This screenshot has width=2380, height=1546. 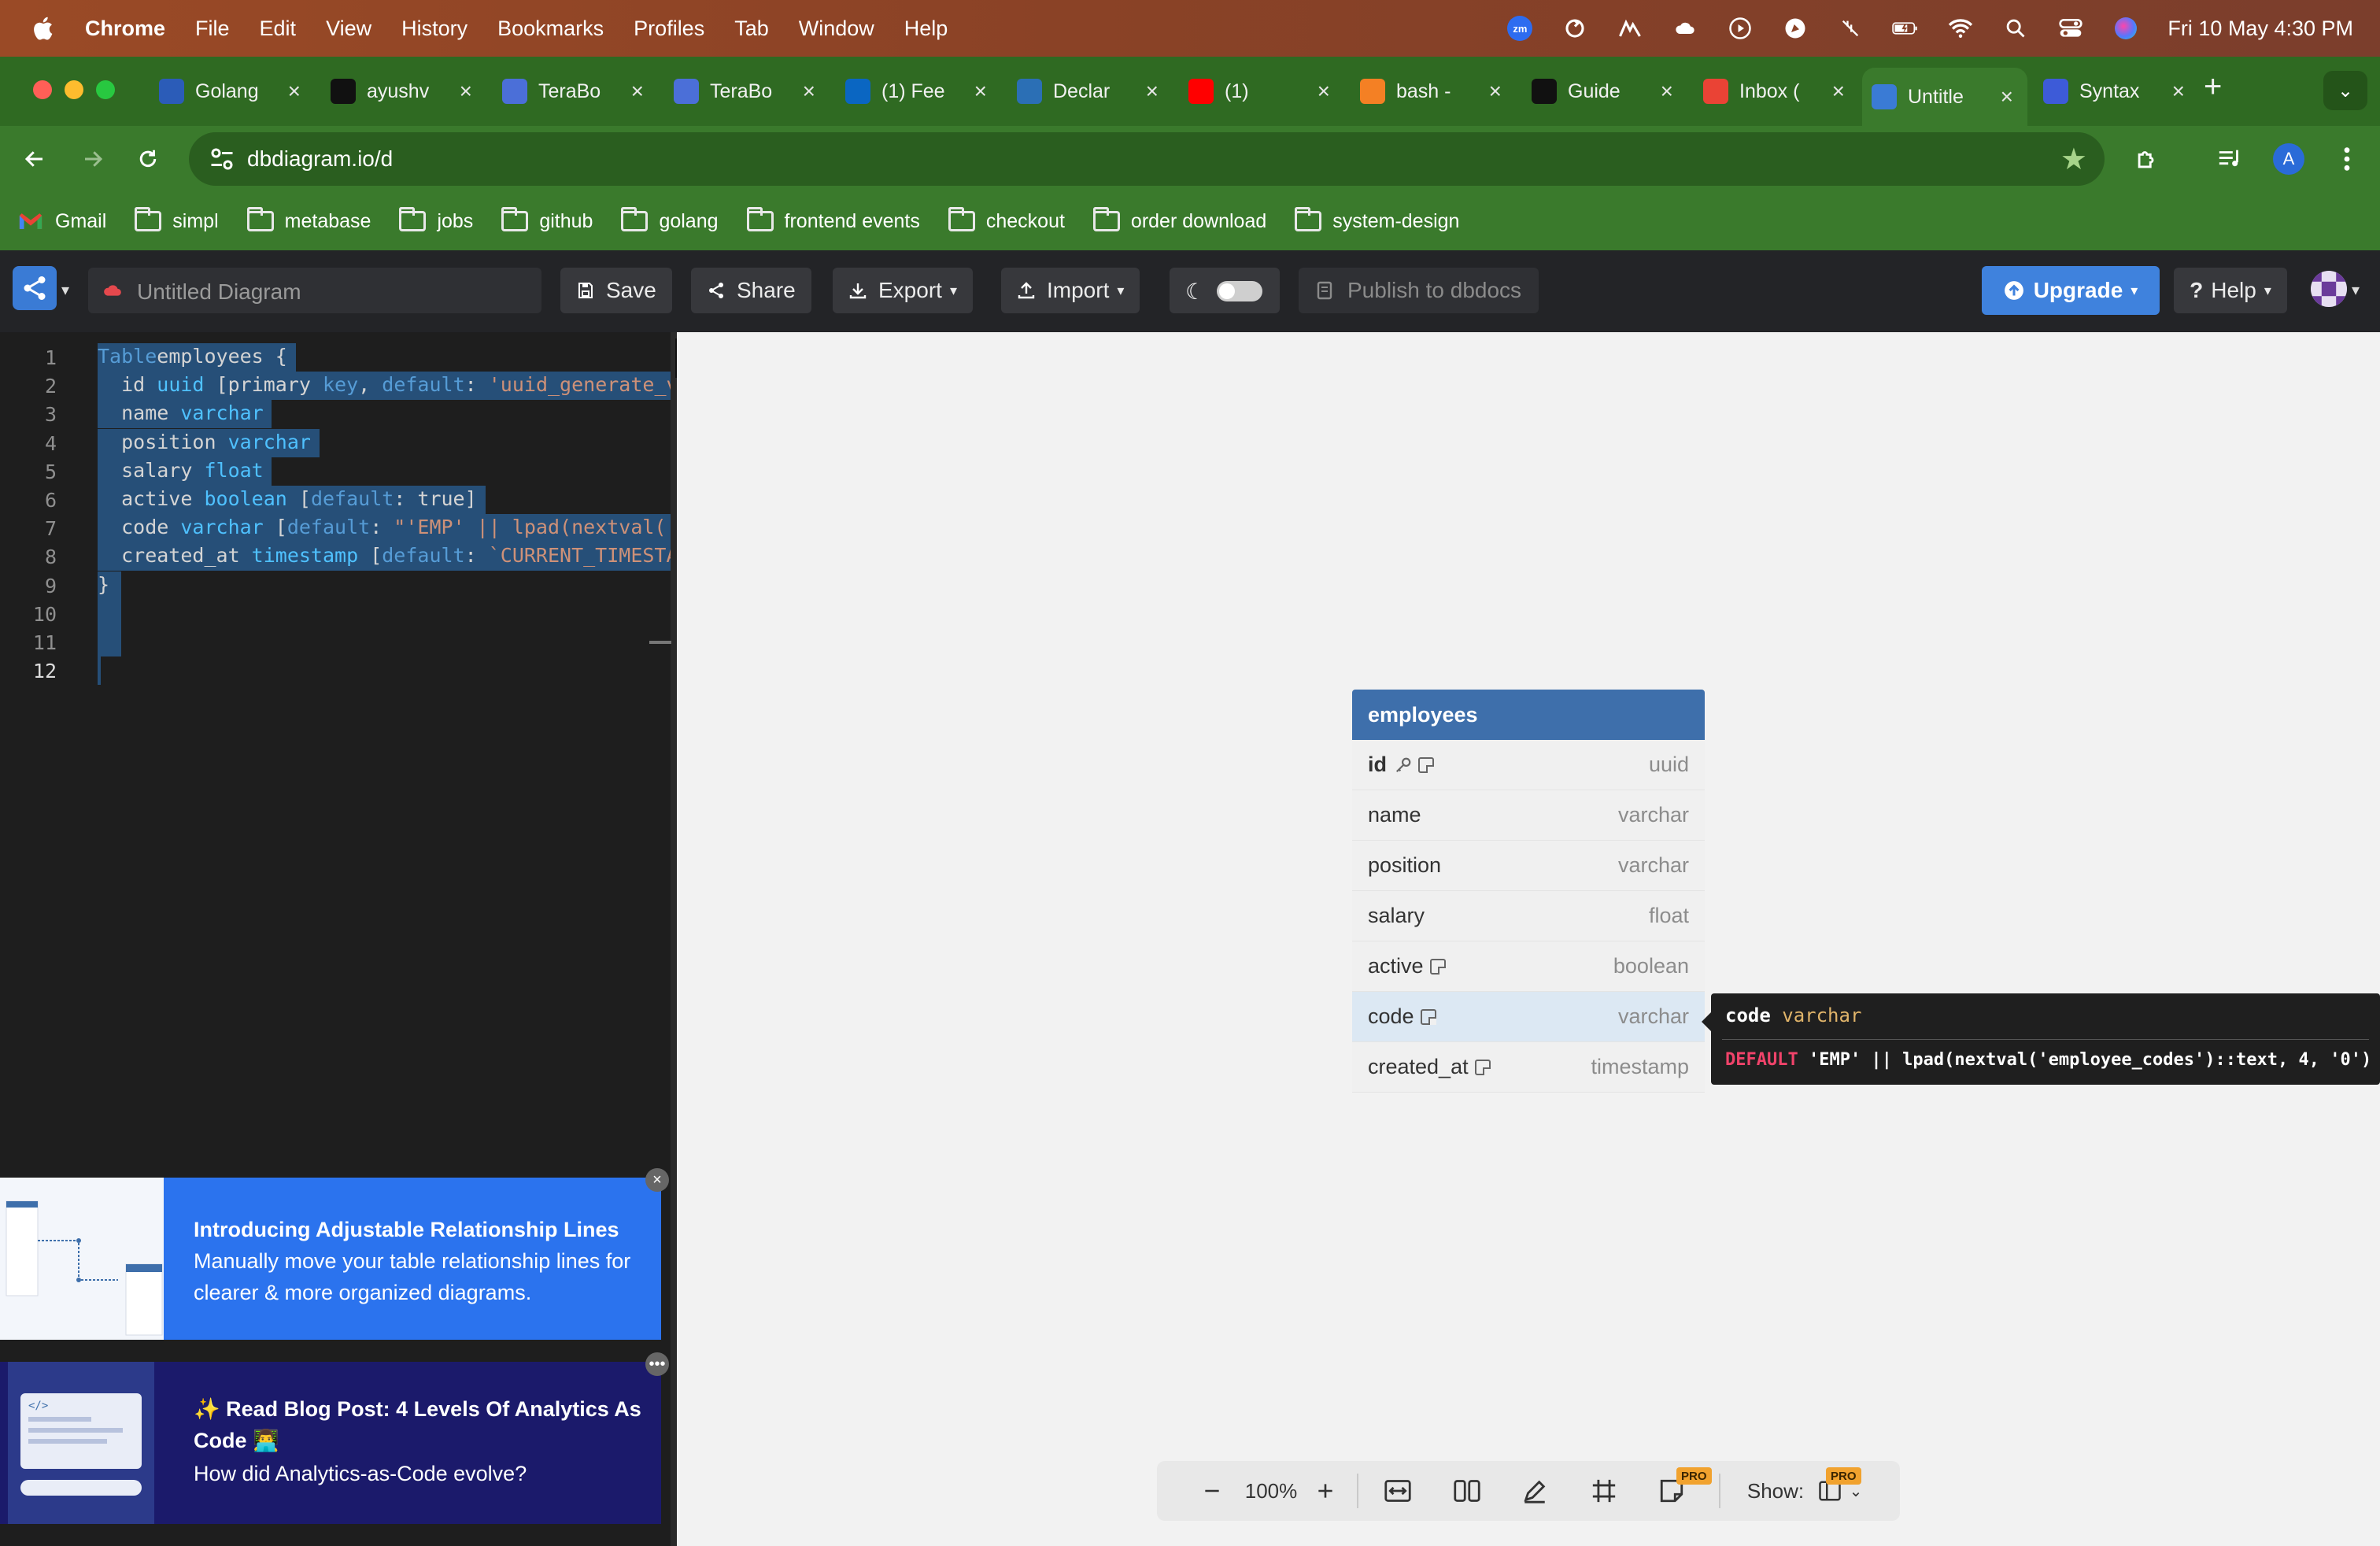 I want to click on play-icon, so click(x=1741, y=28).